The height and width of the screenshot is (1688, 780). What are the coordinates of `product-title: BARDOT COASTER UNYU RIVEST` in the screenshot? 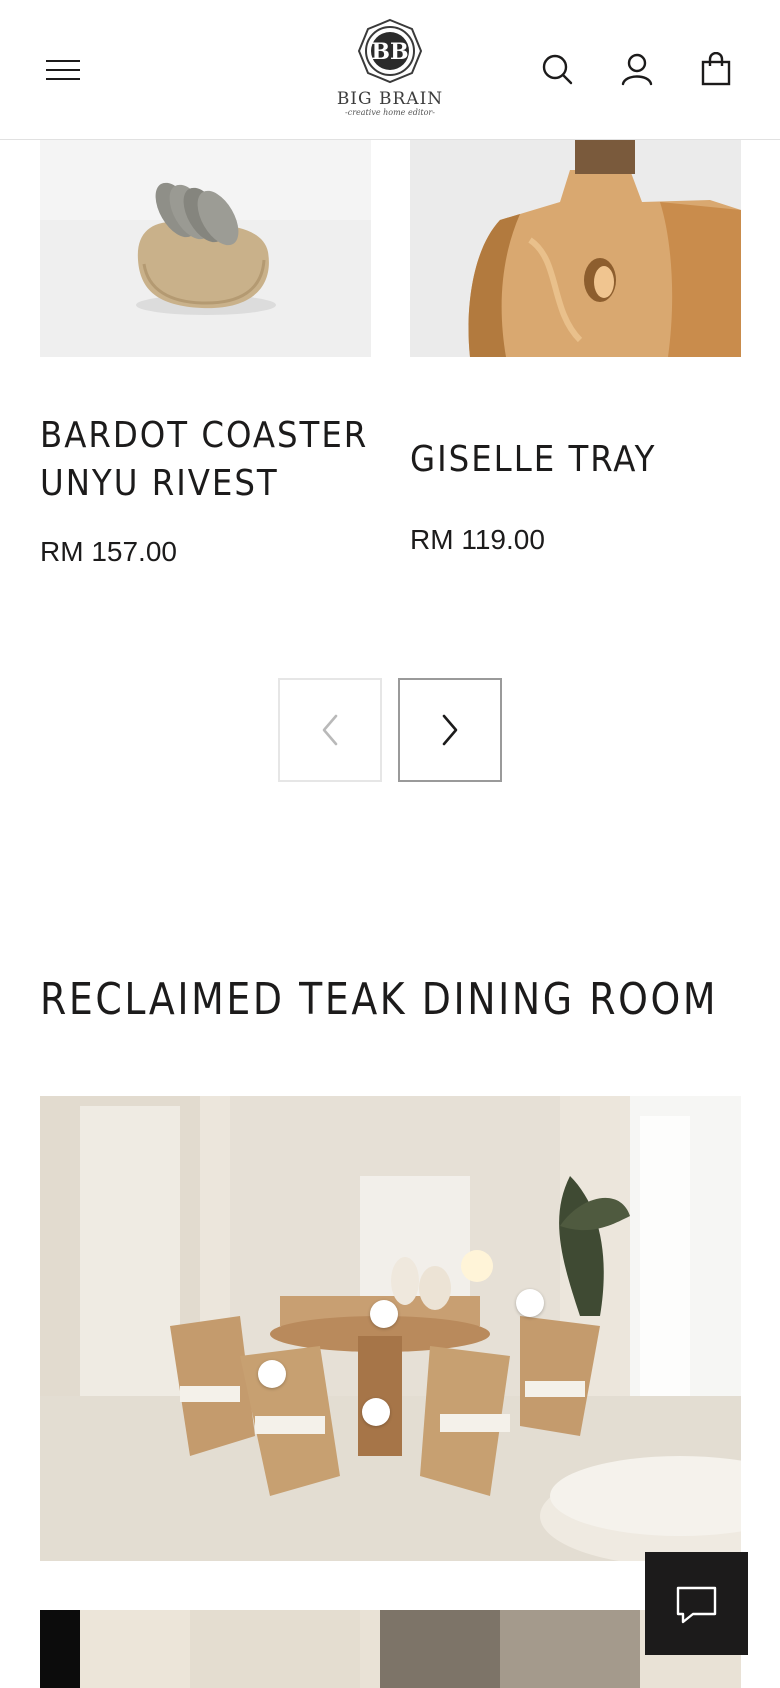 It's located at (205, 460).